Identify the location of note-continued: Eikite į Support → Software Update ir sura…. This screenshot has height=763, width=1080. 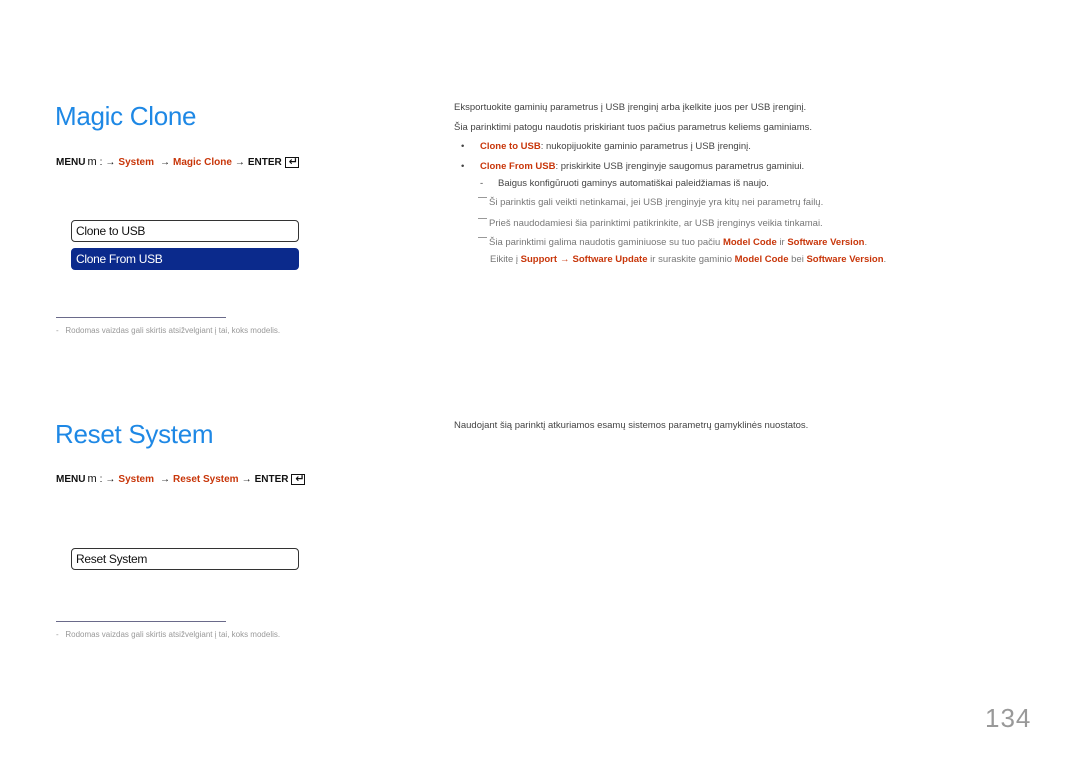
(688, 259).